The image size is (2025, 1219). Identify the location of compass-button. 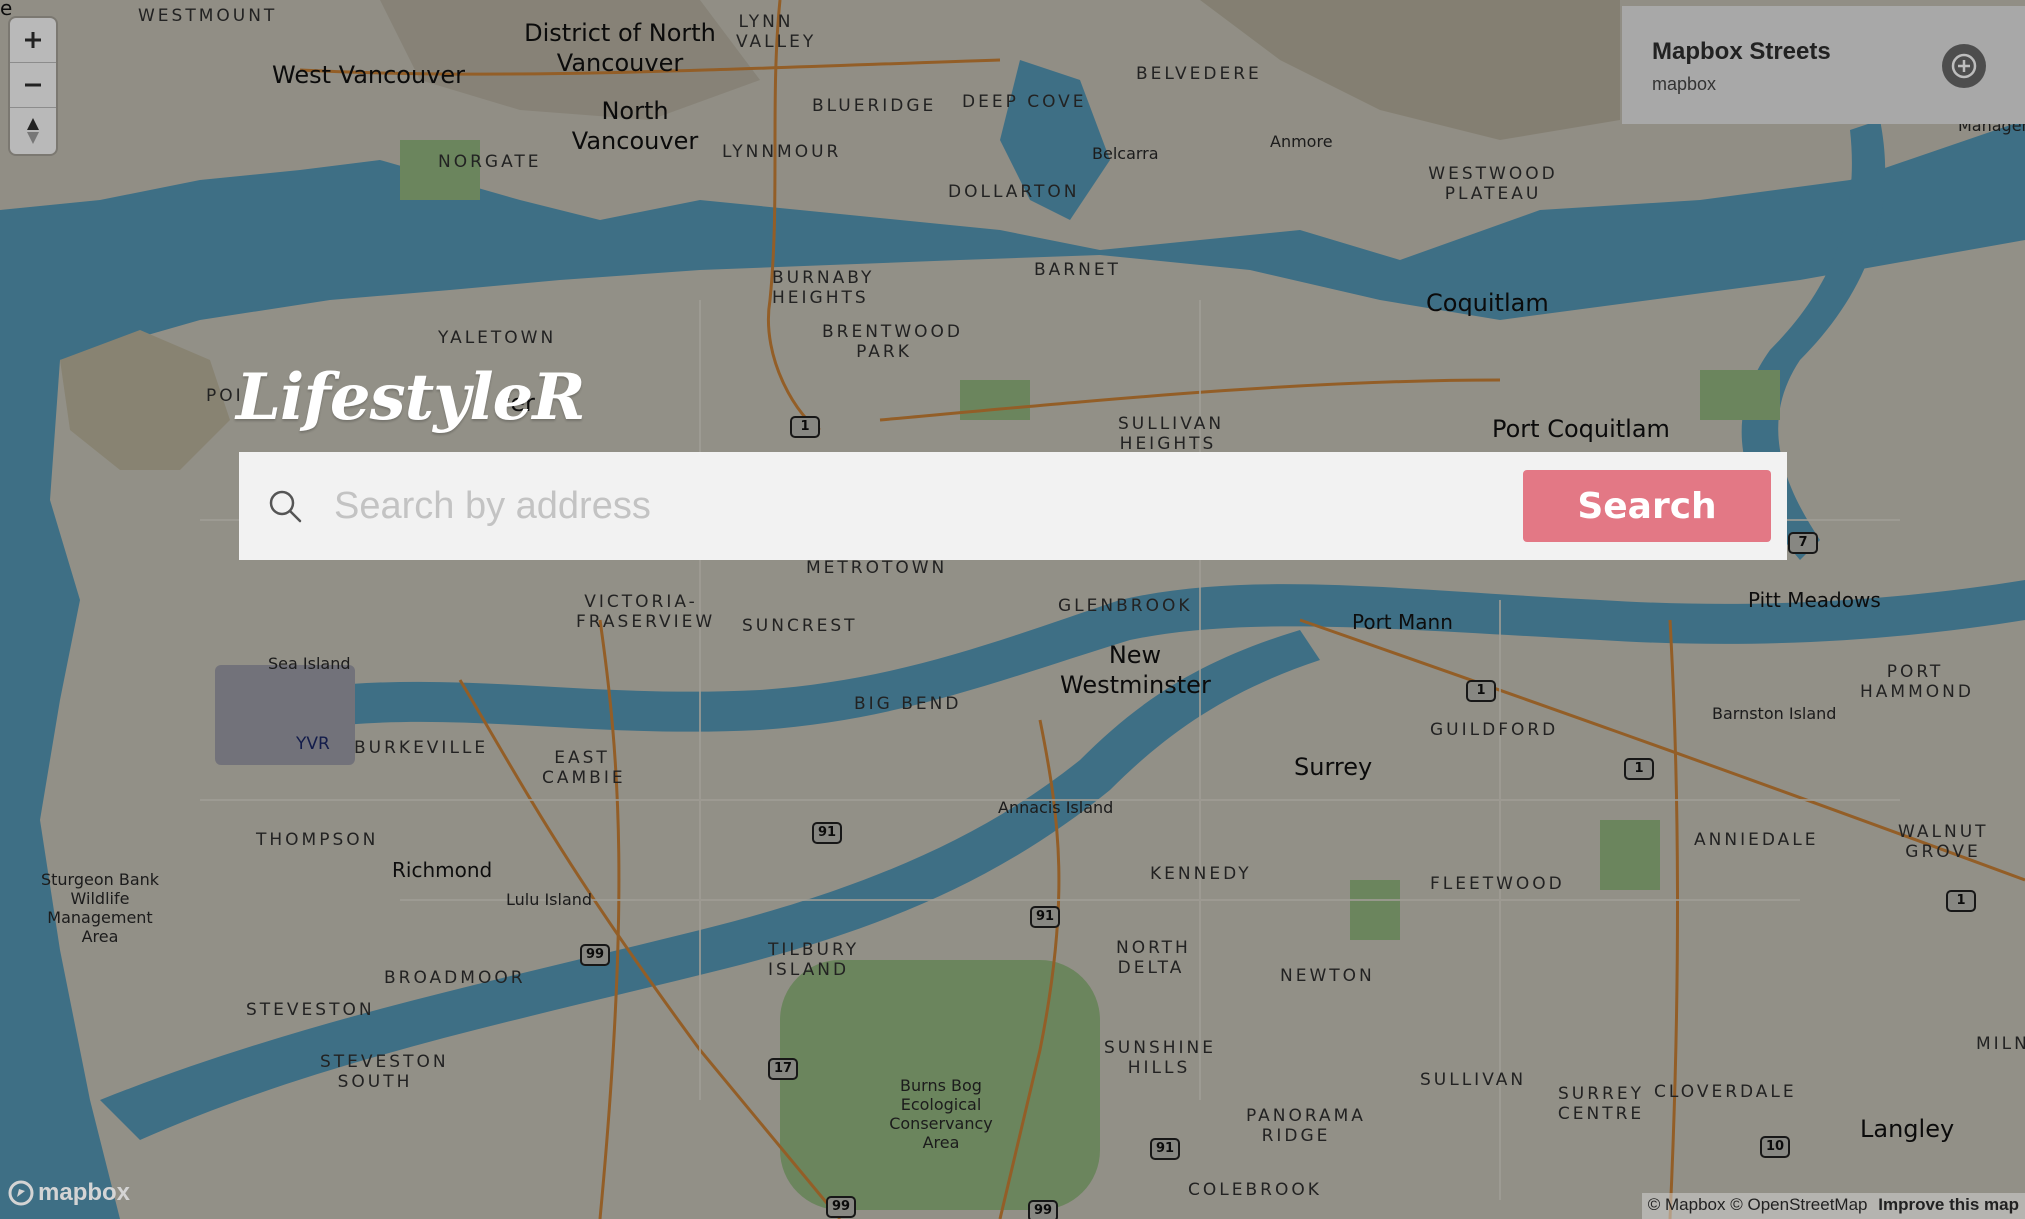
(33, 130).